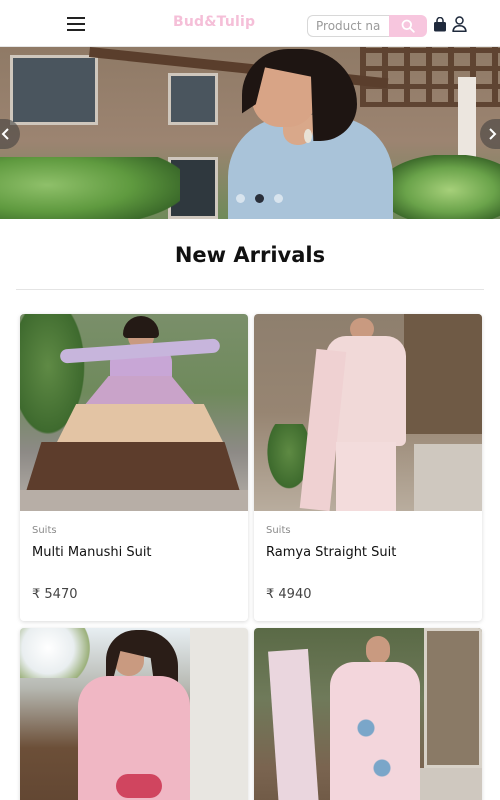 This screenshot has width=500, height=800. I want to click on search-icon, so click(408, 26).